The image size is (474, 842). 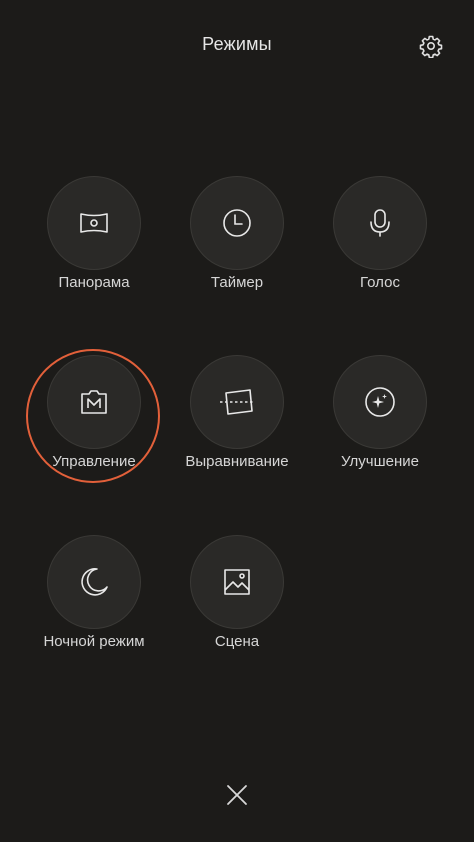 What do you see at coordinates (237, 282) in the screenshot?
I see `mode-label: Таймер` at bounding box center [237, 282].